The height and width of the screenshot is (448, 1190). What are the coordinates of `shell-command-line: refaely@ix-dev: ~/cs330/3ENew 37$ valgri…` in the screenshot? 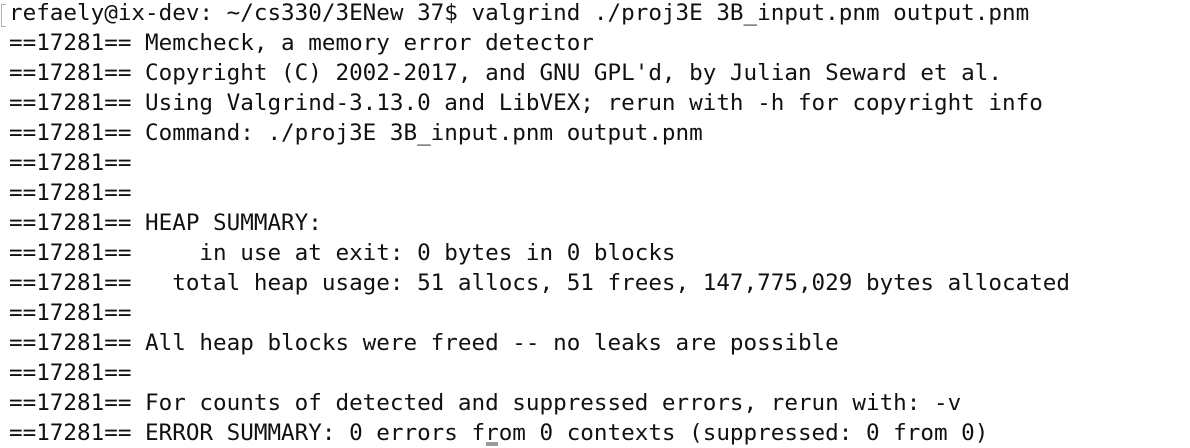 It's located at (519, 13).